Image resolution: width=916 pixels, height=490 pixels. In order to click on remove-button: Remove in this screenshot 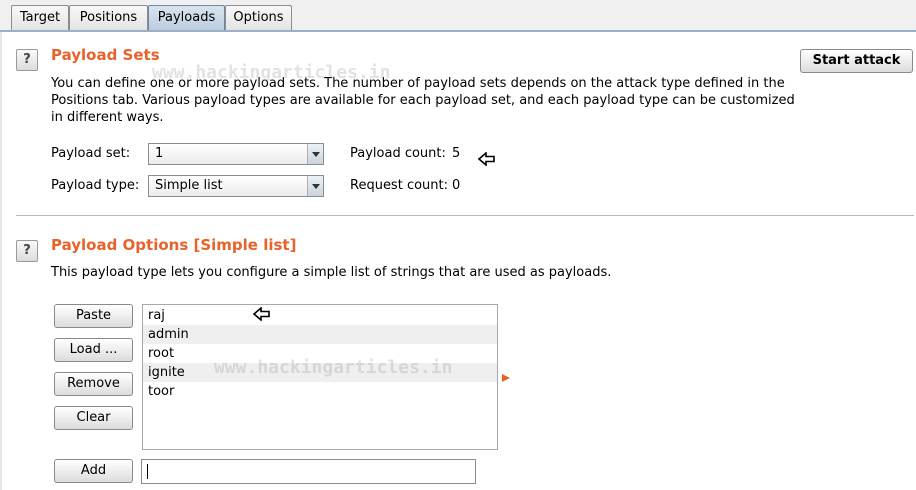, I will do `click(93, 384)`.